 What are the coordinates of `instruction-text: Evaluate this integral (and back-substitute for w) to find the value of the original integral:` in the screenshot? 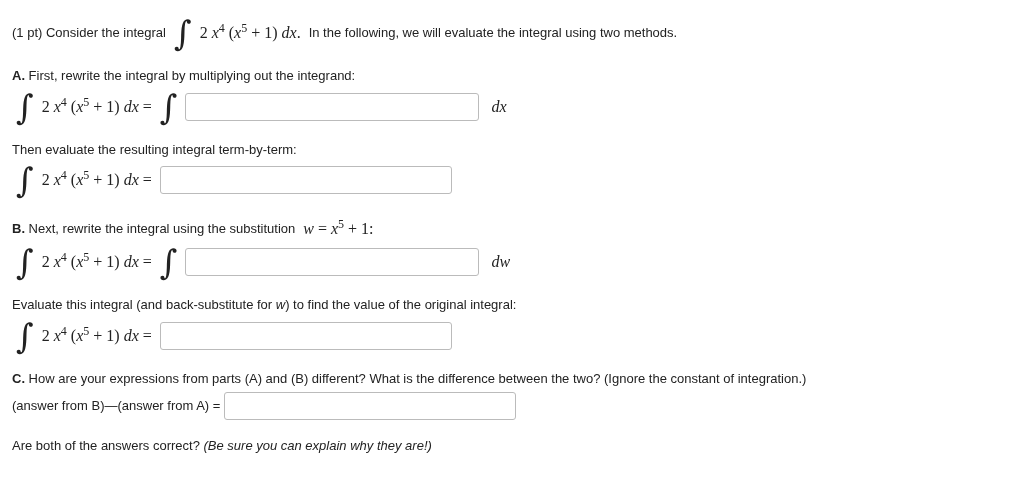 It's located at (264, 304).